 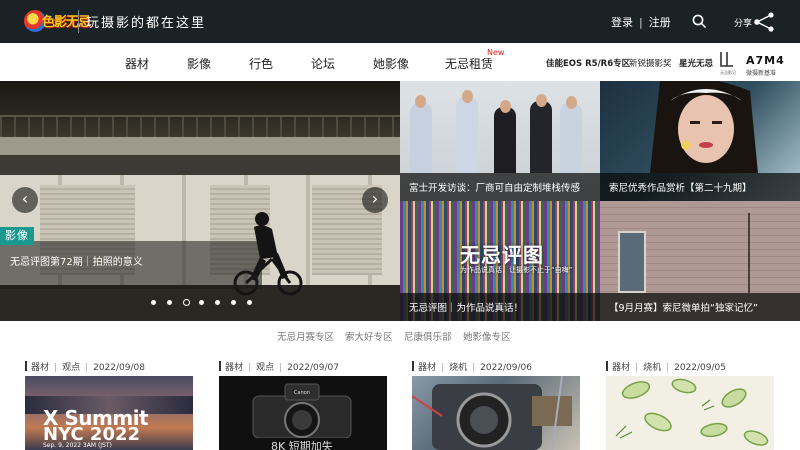 I want to click on a7m4-subtitle: 微摄新基准, so click(x=761, y=73).